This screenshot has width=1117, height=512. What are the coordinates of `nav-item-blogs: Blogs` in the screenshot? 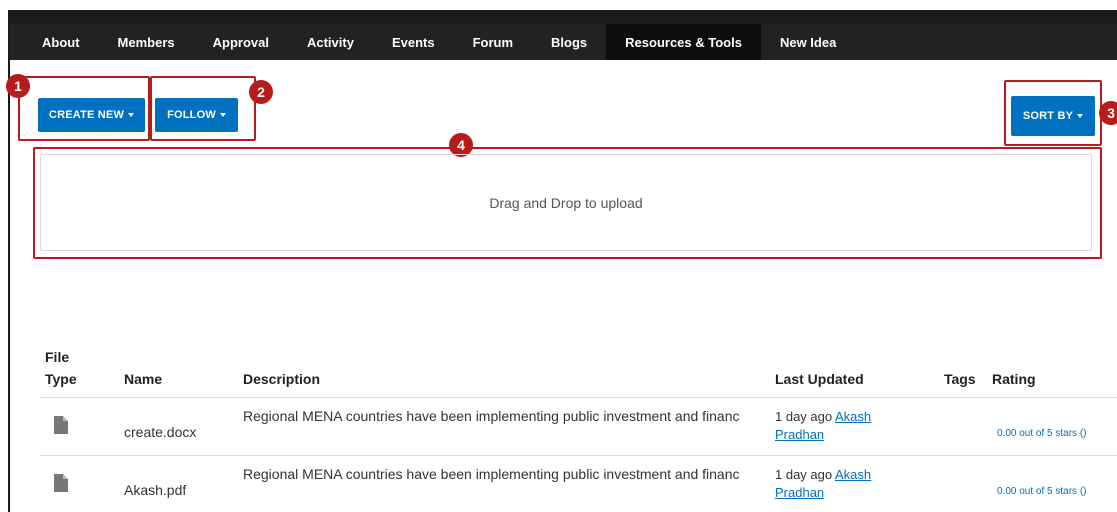 It's located at (569, 42).